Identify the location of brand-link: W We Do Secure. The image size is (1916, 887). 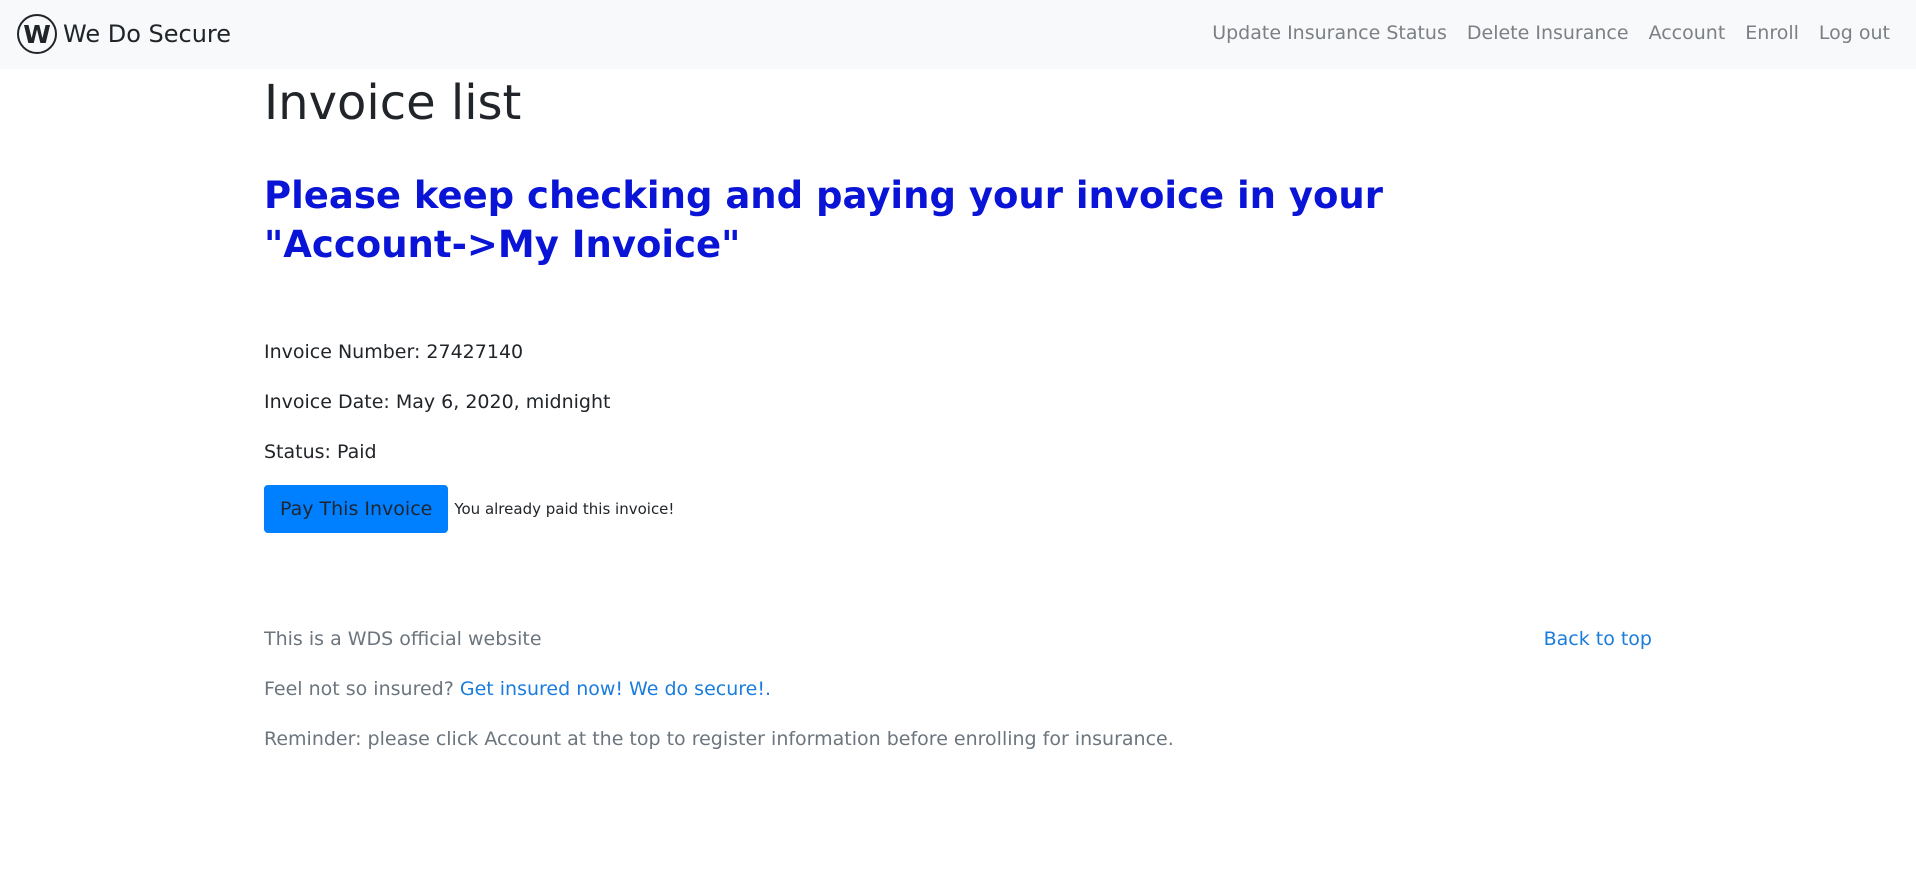
(124, 34).